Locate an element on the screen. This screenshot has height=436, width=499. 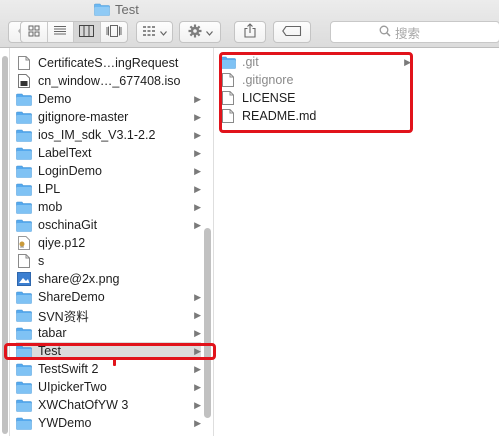
list-icon is located at coordinates (60, 32).